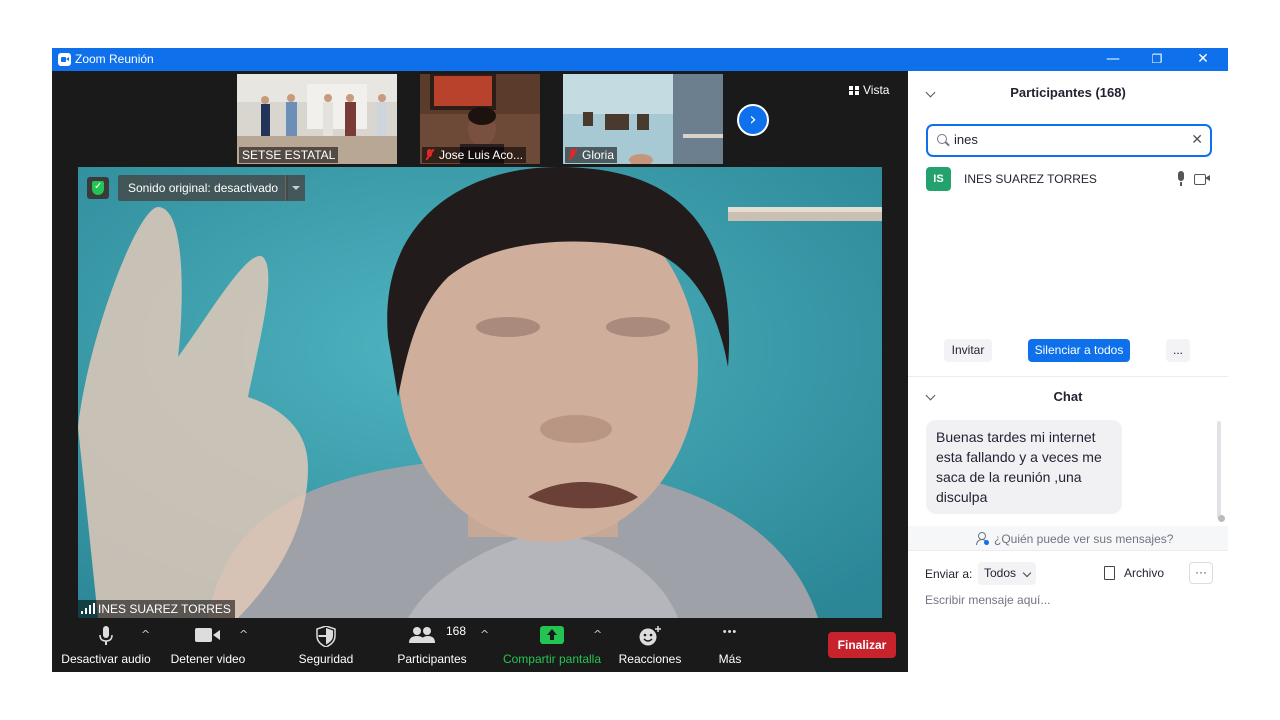  What do you see at coordinates (1109, 573) in the screenshot?
I see `file-icon` at bounding box center [1109, 573].